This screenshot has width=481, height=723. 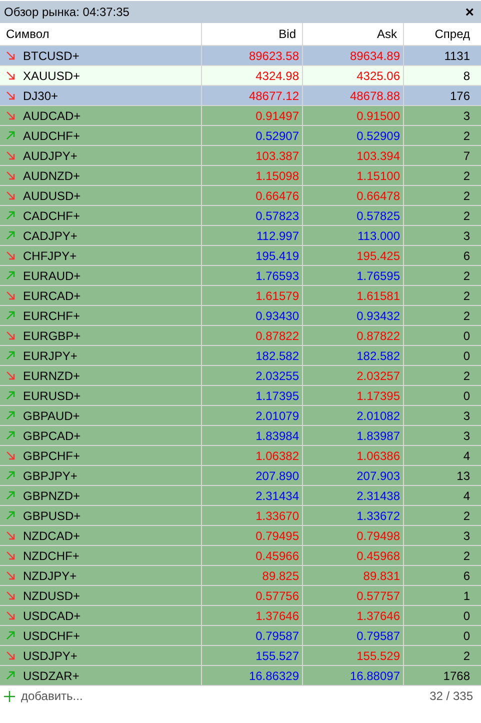 What do you see at coordinates (52, 396) in the screenshot?
I see `symbol-cell-text: EURUSD+` at bounding box center [52, 396].